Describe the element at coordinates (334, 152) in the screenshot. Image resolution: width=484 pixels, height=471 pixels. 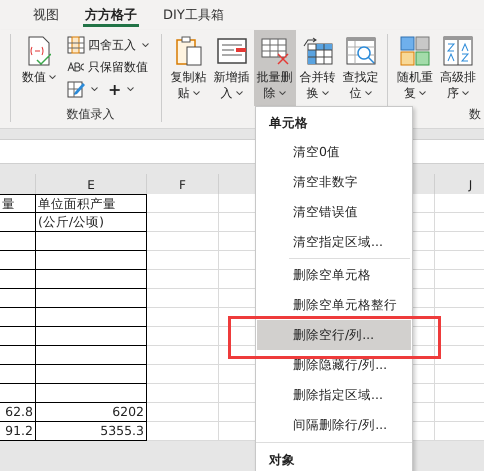
I see `menu-item: 清空0值` at that location.